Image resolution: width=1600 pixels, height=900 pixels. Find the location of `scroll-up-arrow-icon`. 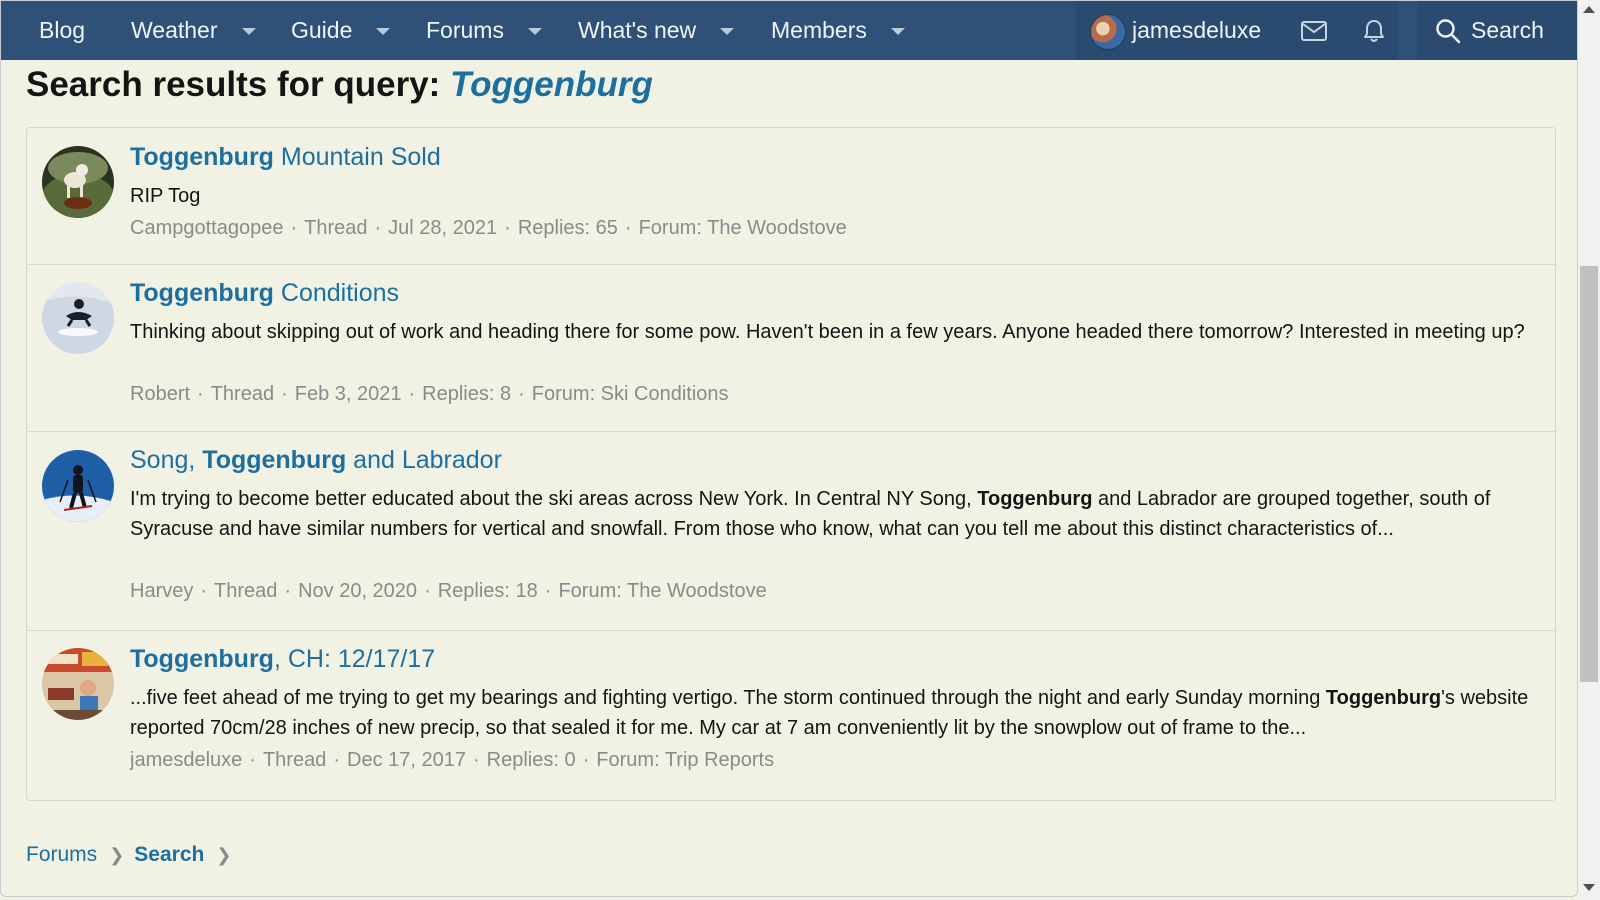

scroll-up-arrow-icon is located at coordinates (1589, 9).